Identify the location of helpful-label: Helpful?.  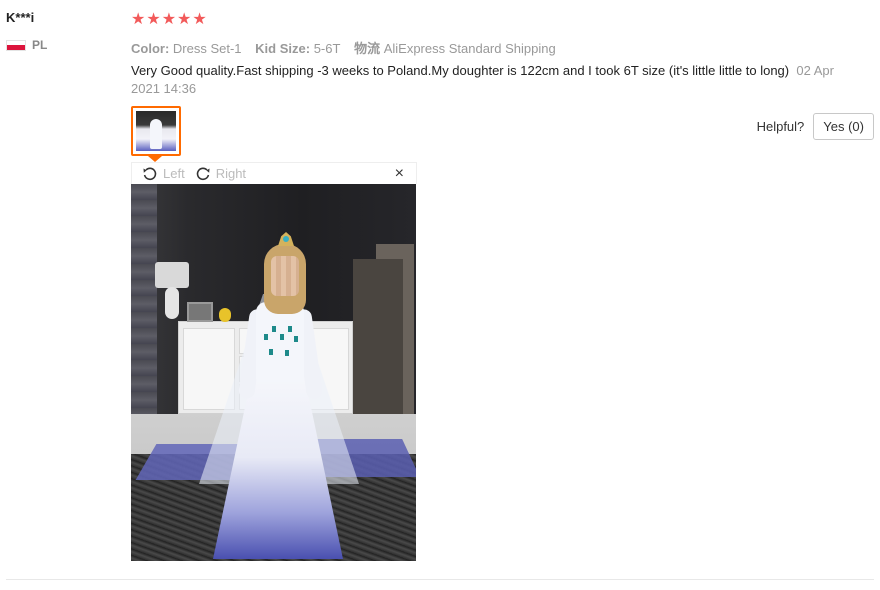
(780, 126).